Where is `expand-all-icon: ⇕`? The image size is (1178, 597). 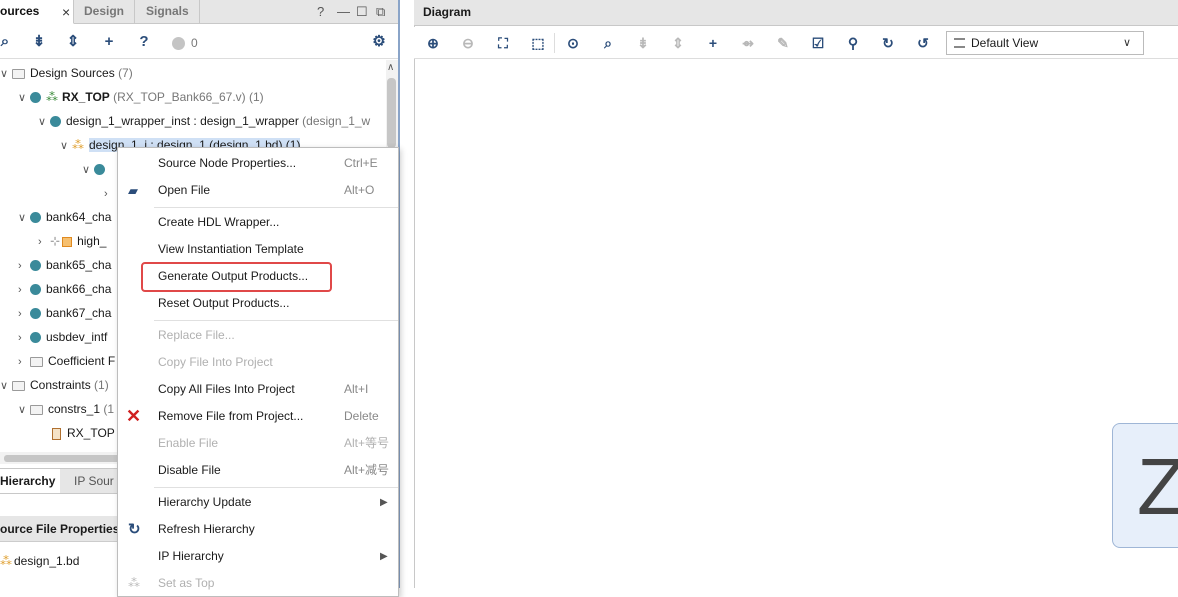 expand-all-icon: ⇕ is located at coordinates (73, 42).